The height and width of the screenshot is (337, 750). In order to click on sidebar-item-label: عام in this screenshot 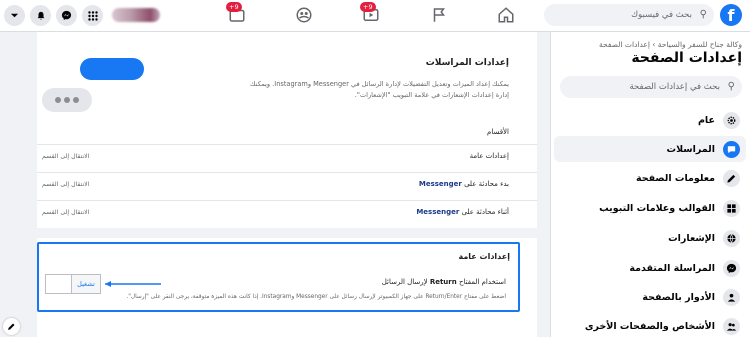, I will do `click(706, 120)`.